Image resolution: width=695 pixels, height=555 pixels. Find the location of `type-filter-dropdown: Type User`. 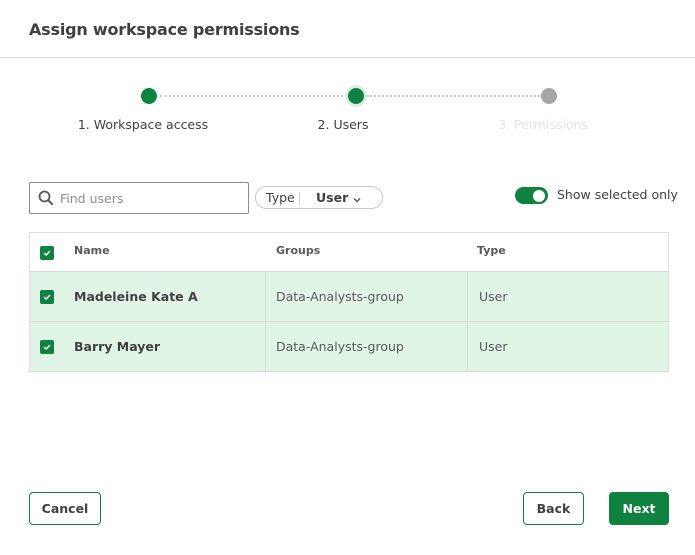

type-filter-dropdown: Type User is located at coordinates (319, 197).